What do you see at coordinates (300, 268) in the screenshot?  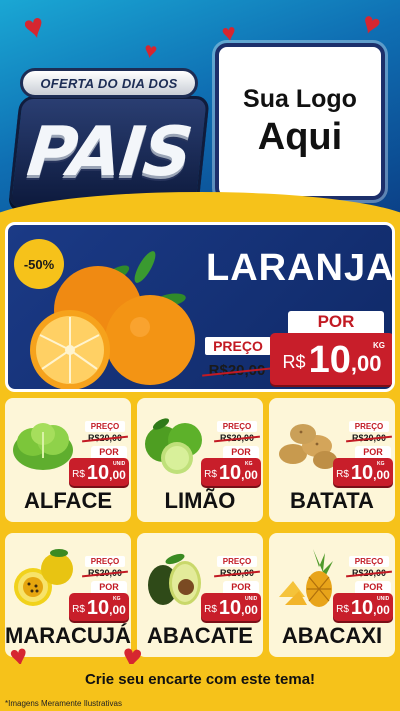 I see `product-name: LARANJA` at bounding box center [300, 268].